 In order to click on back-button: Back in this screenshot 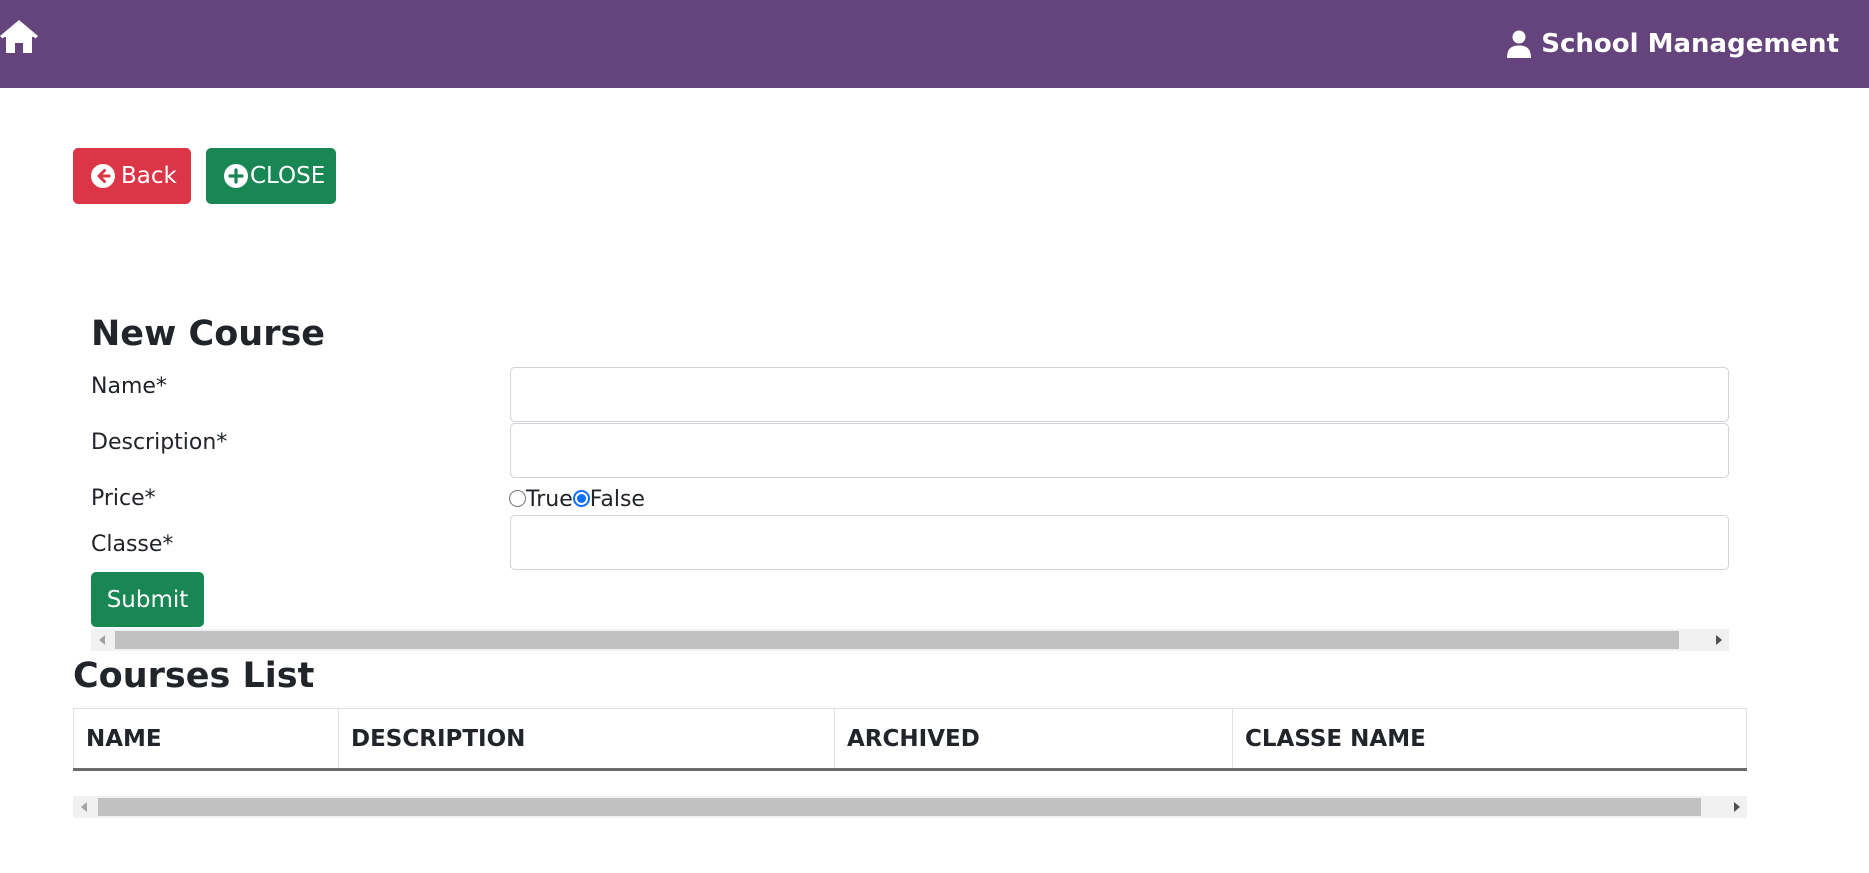, I will do `click(132, 176)`.